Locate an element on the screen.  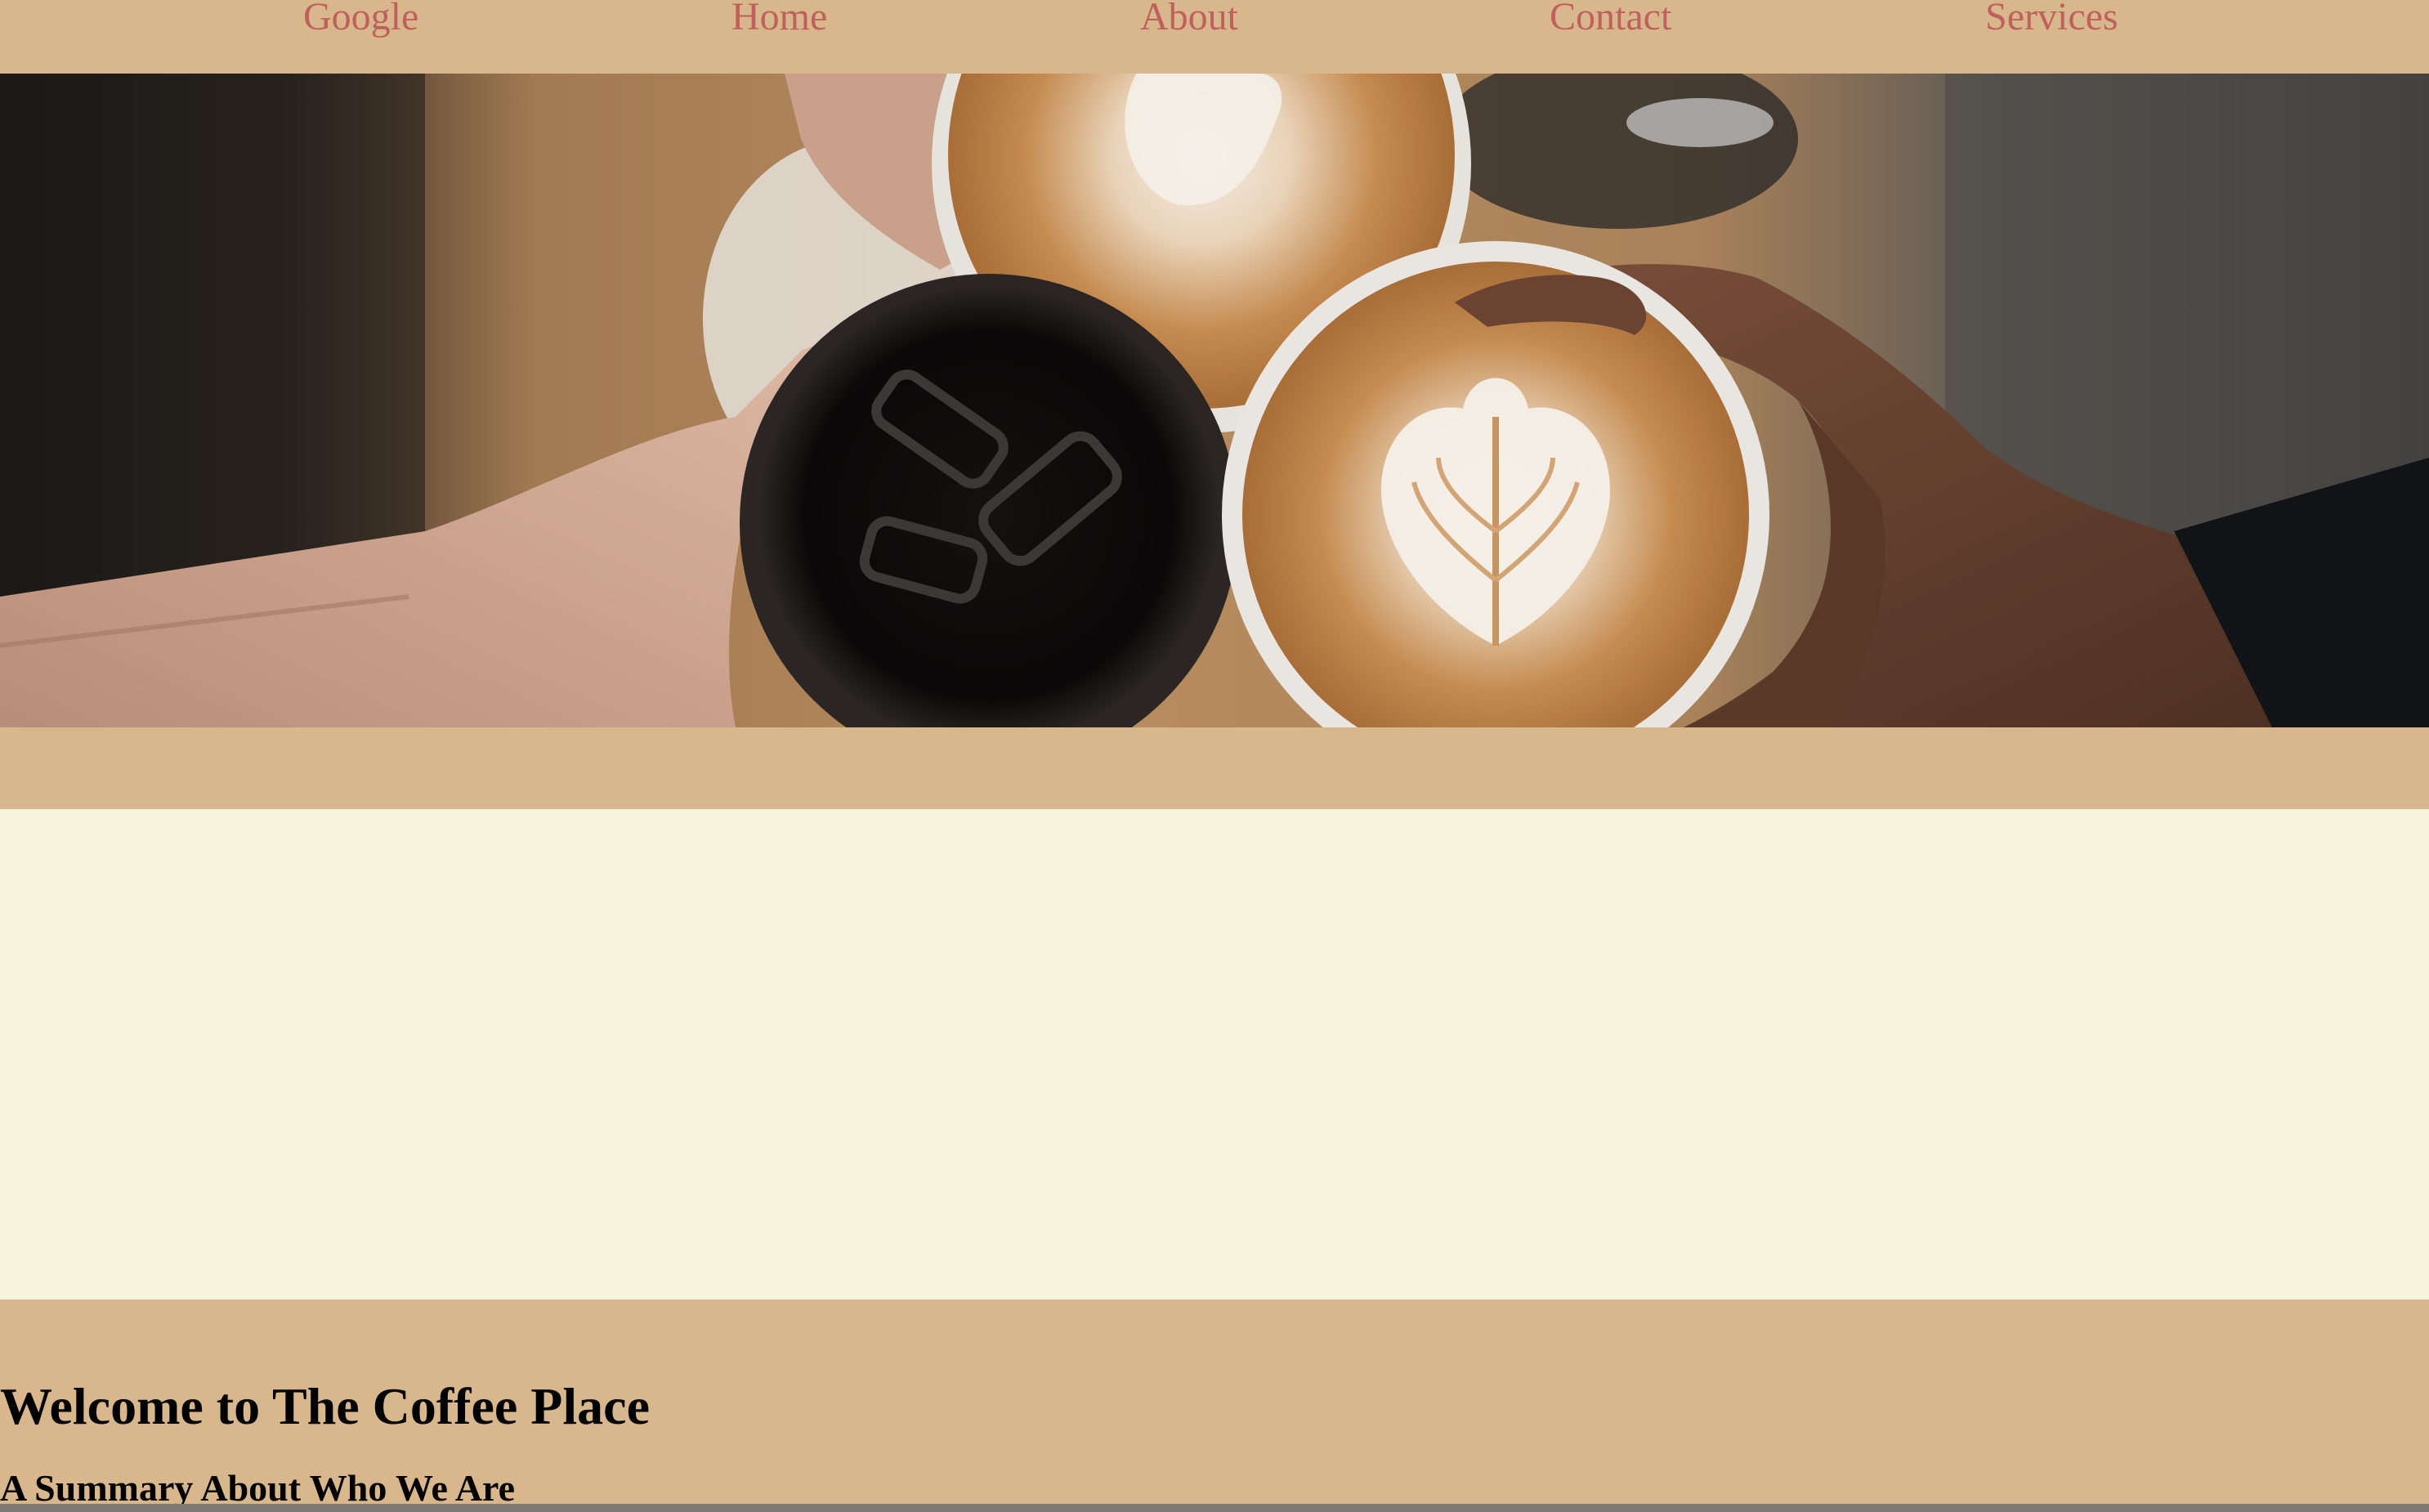
nav-link-home: Home is located at coordinates (779, 23).